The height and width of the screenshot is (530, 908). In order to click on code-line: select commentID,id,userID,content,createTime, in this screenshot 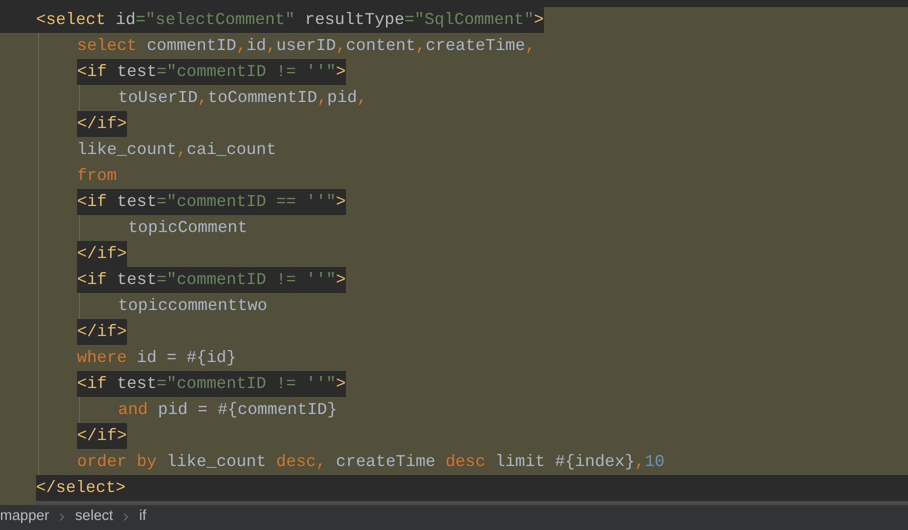, I will do `click(306, 45)`.